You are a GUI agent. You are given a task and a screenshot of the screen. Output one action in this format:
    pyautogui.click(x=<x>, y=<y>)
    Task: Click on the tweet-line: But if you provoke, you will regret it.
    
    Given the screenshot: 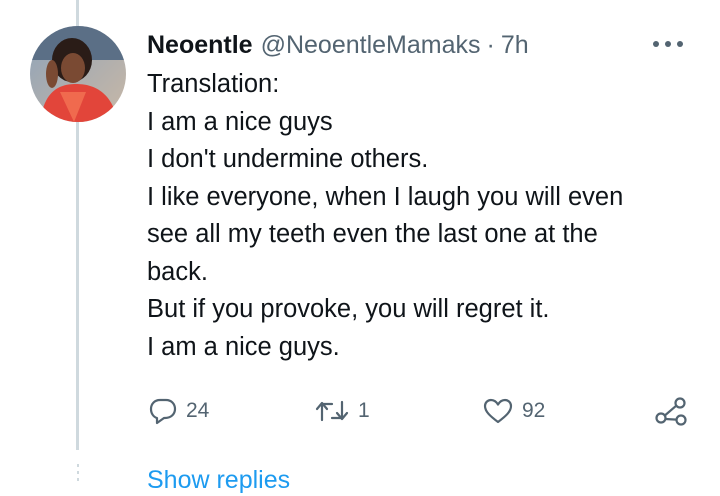 What is the action you would take?
    pyautogui.click(x=348, y=309)
    